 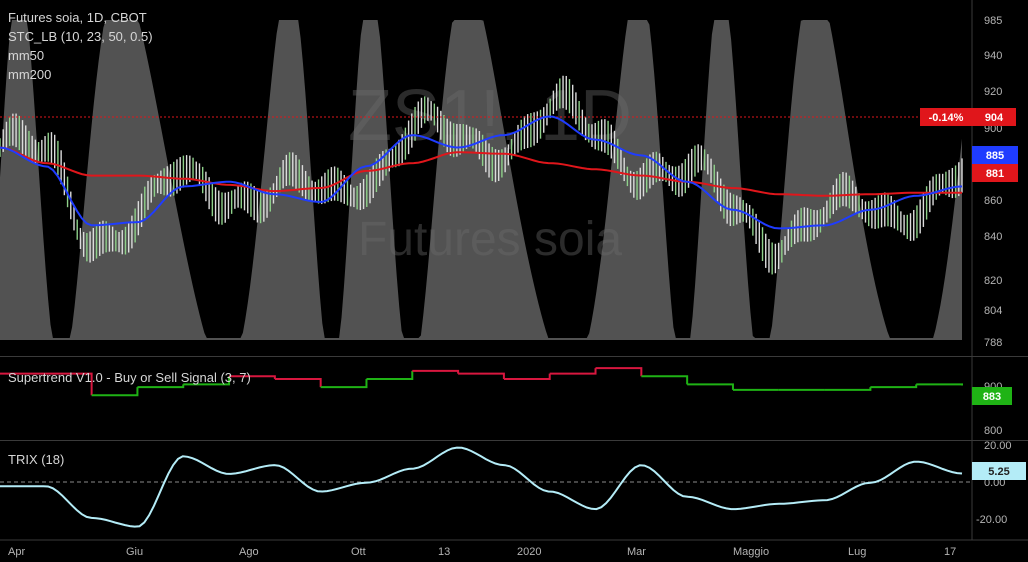 I want to click on chart-title: Futures soia, 1D, CBOT, so click(x=77, y=17).